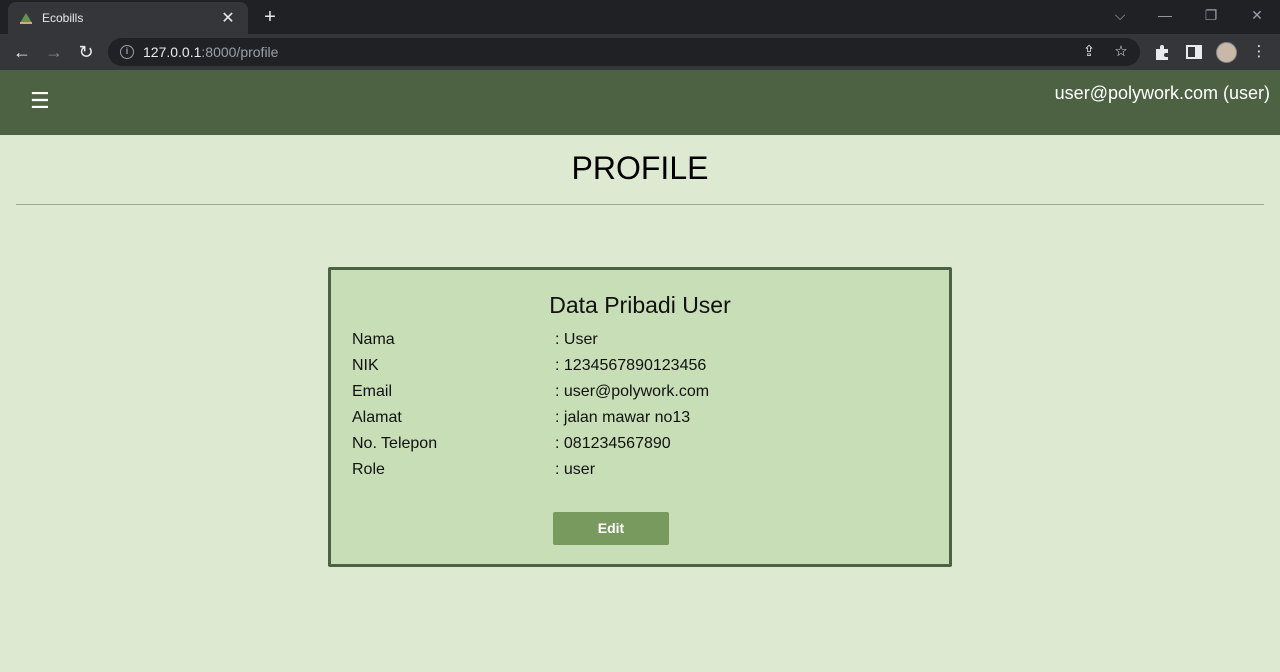 Image resolution: width=1280 pixels, height=672 pixels. I want to click on user-label: user@polywork.com (user), so click(1162, 93).